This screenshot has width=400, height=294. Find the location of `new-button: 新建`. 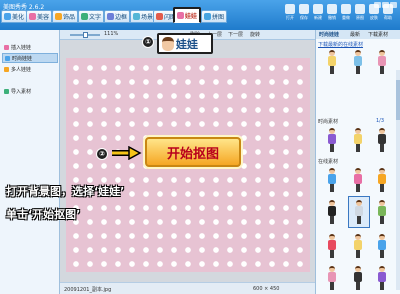

new-button: 新建 is located at coordinates (318, 15).